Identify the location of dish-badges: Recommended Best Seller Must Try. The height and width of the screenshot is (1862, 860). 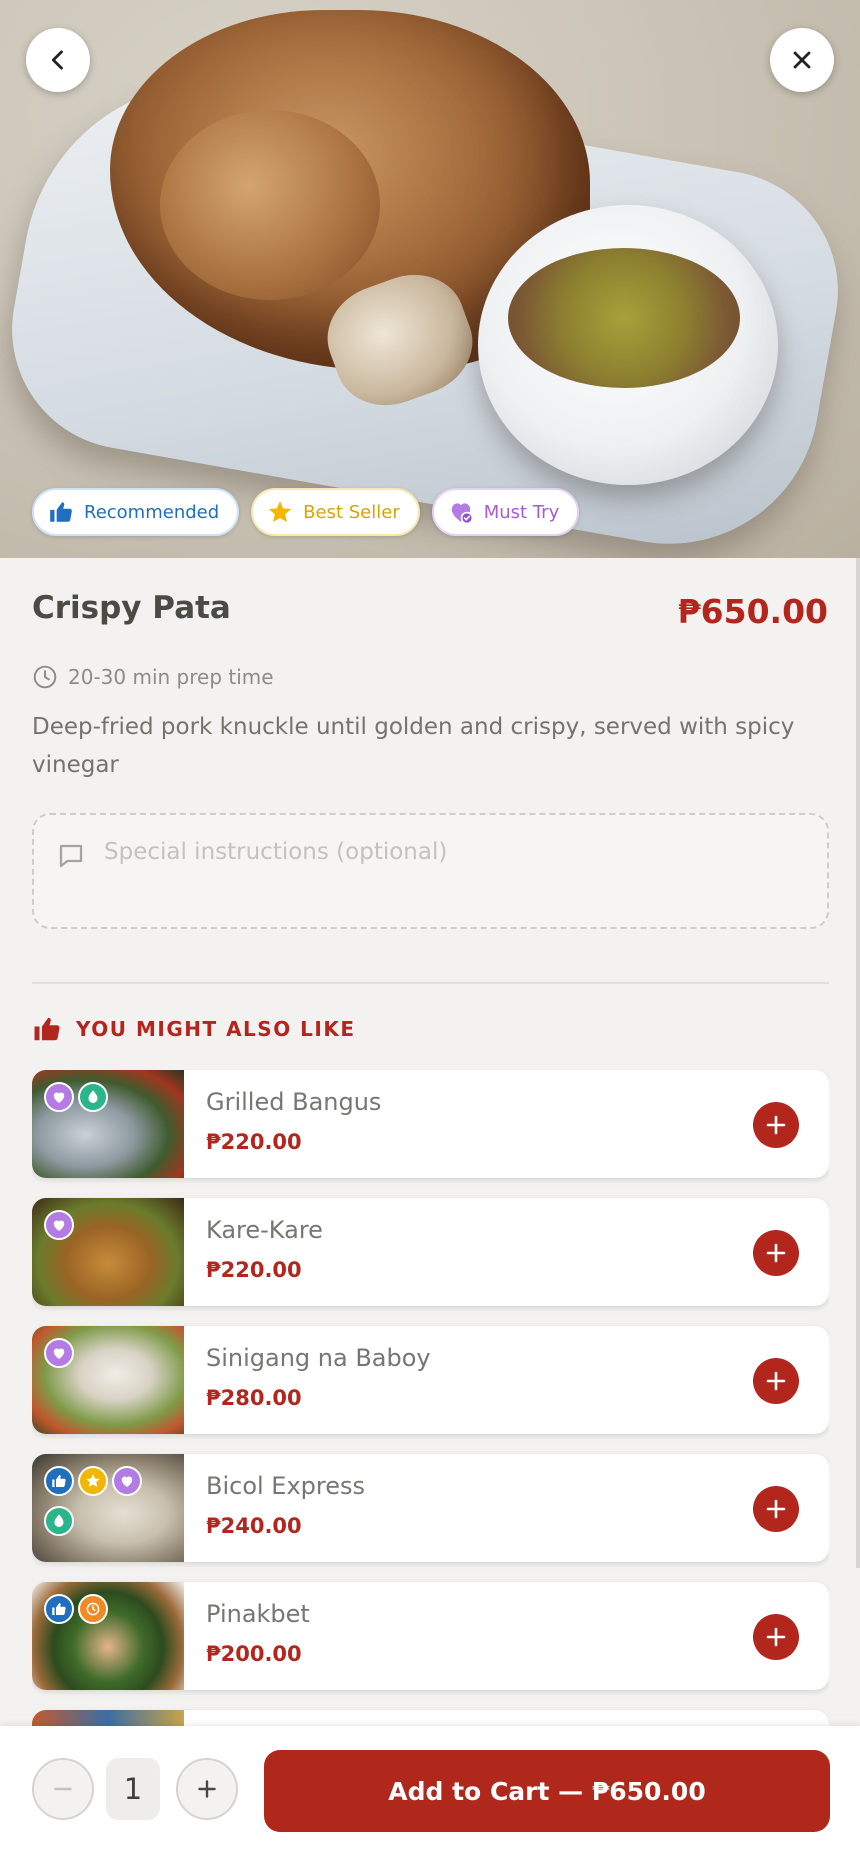
(306, 512).